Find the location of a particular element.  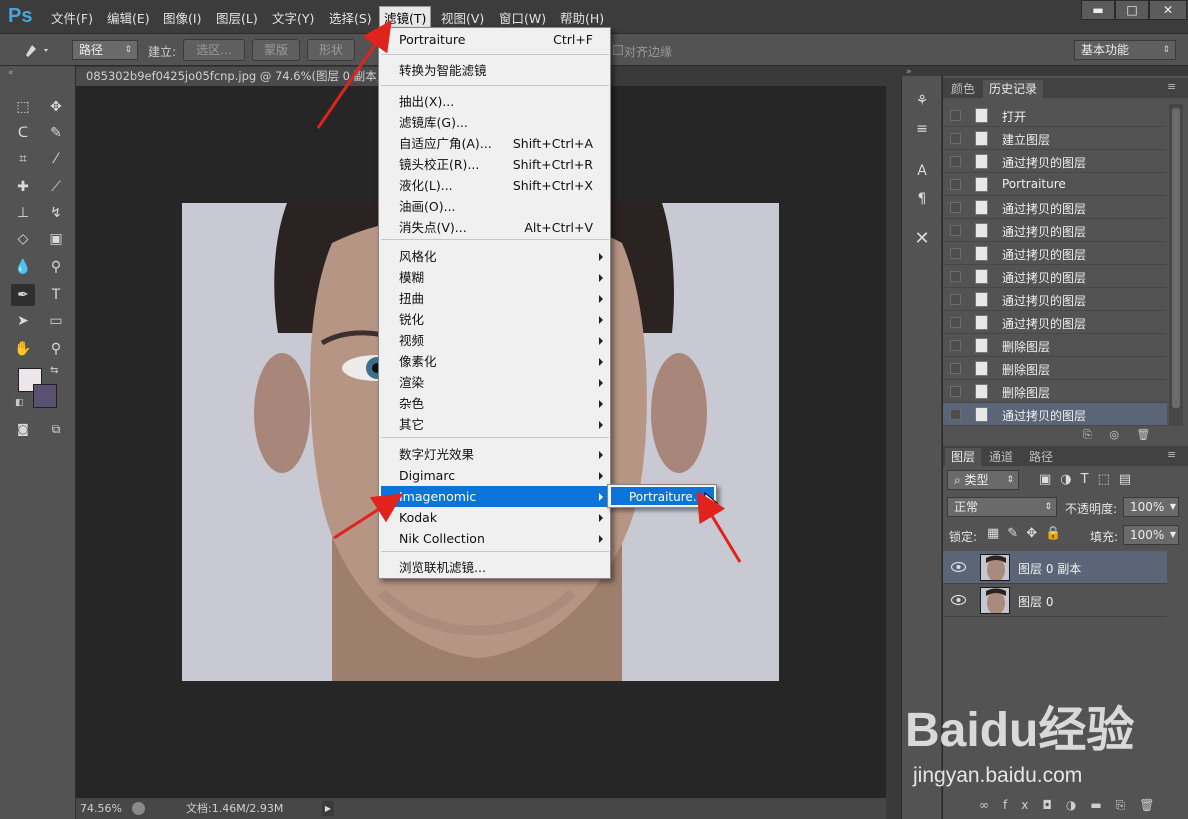

lasso-tool-icon: ᑕ is located at coordinates (23, 133).